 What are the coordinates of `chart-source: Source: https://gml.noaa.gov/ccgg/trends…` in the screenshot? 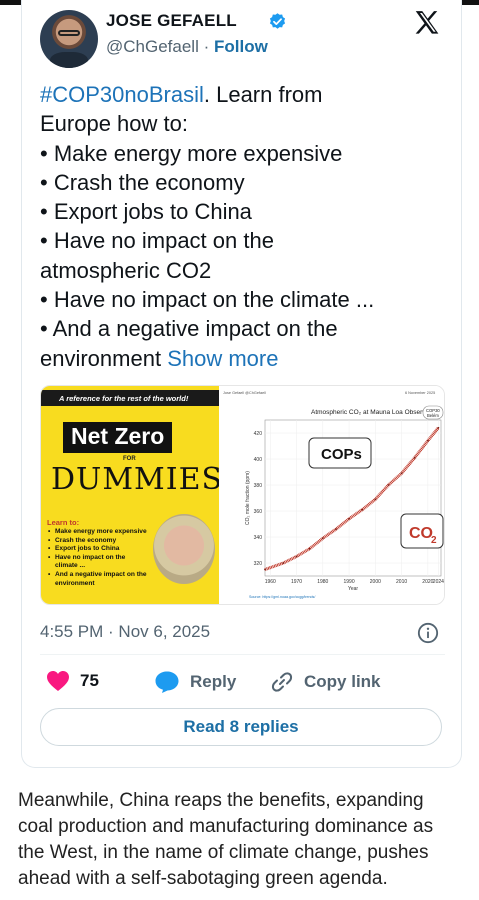 It's located at (282, 597).